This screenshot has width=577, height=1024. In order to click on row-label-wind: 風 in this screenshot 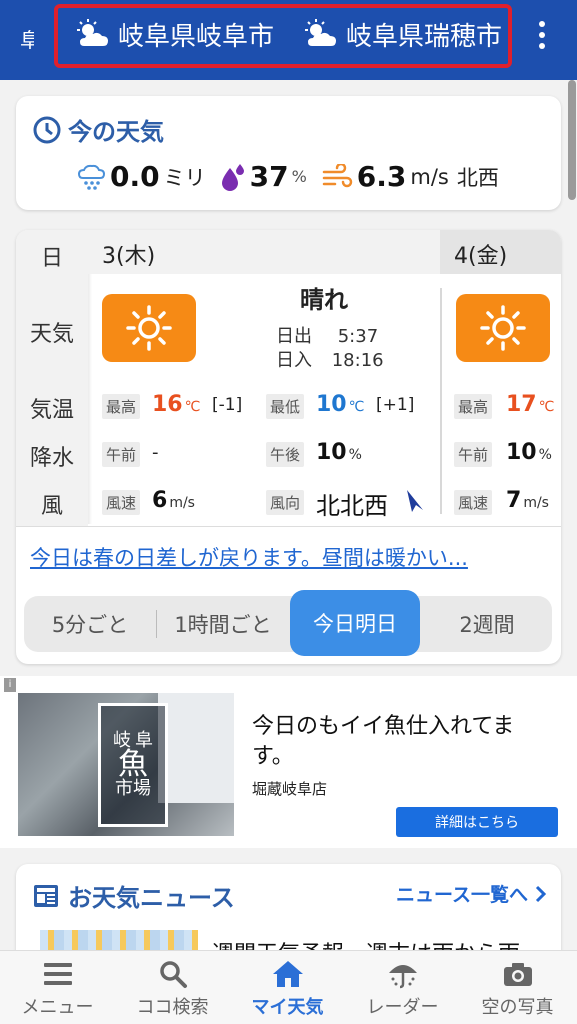, I will do `click(51, 506)`.